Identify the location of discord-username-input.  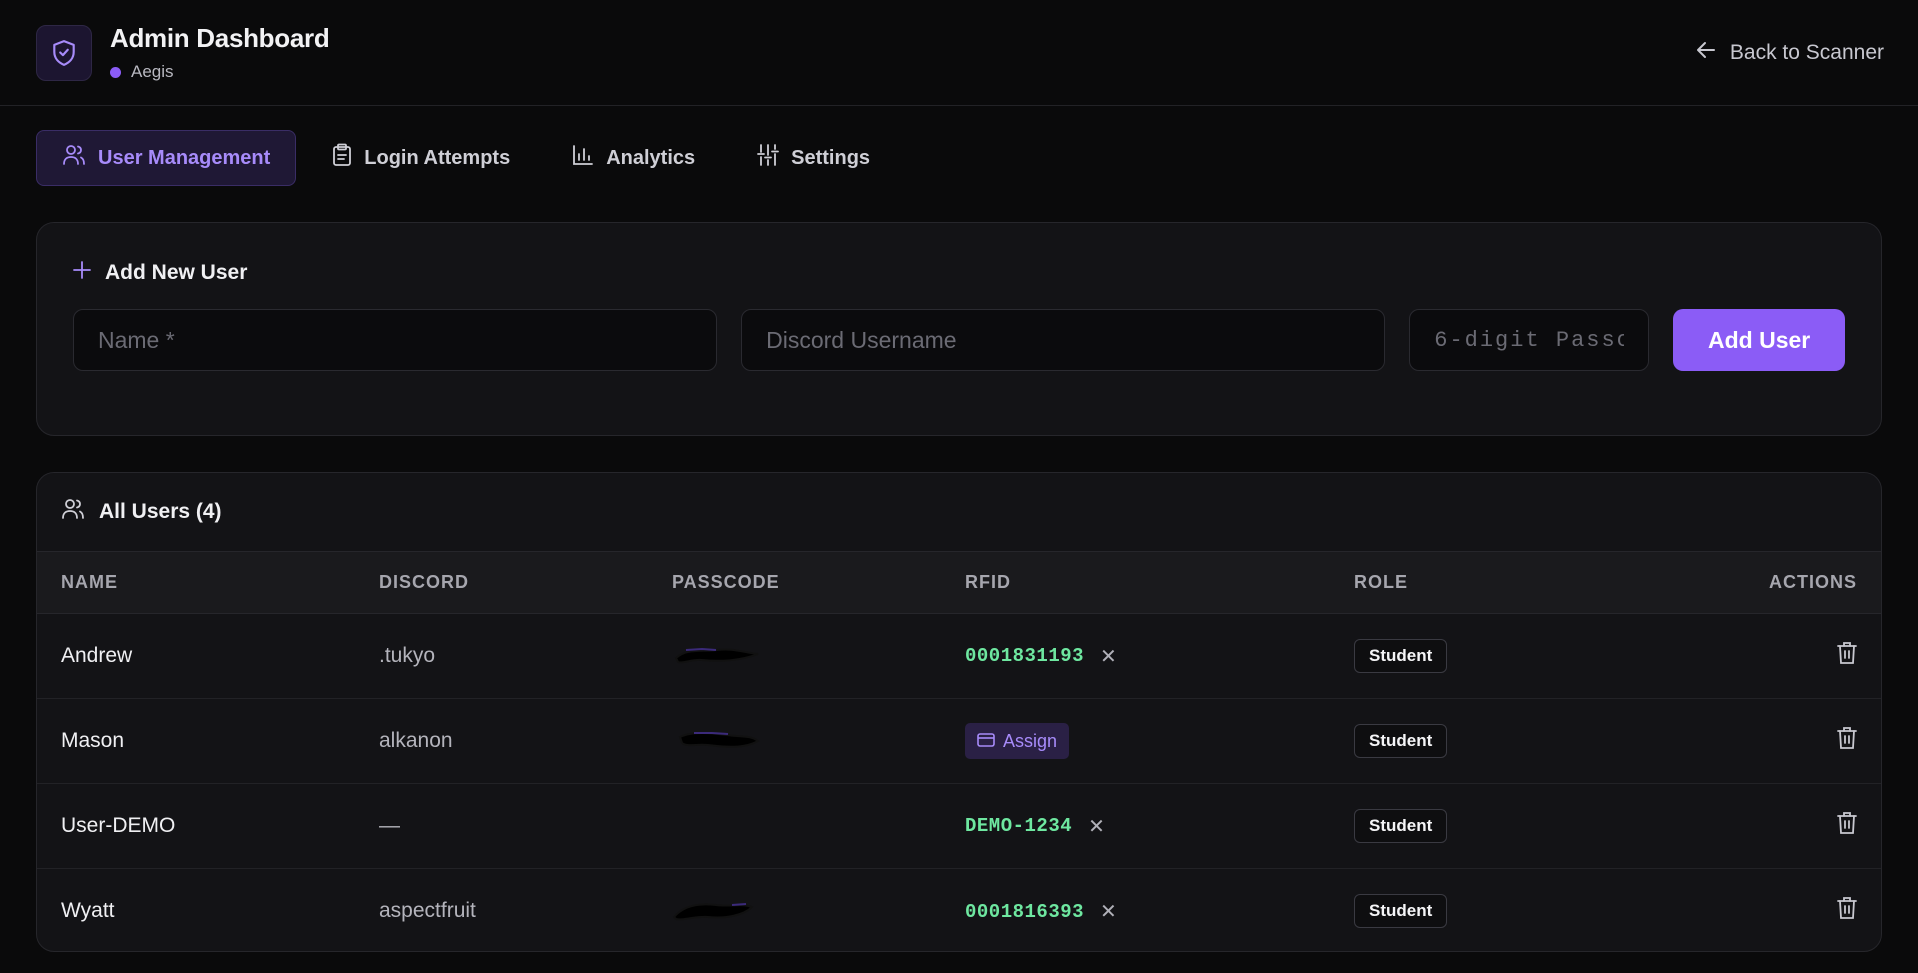
(1063, 340).